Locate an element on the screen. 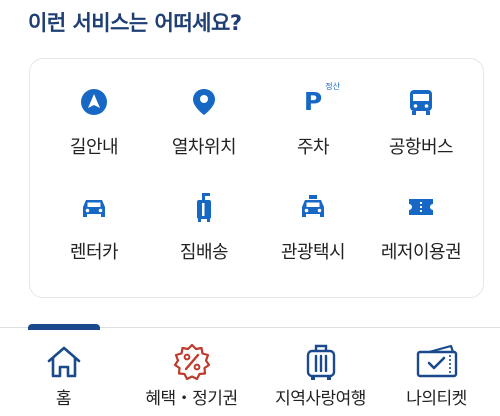 This screenshot has width=500, height=416. service-leisure-pass: 레저이용권 is located at coordinates (421, 228).